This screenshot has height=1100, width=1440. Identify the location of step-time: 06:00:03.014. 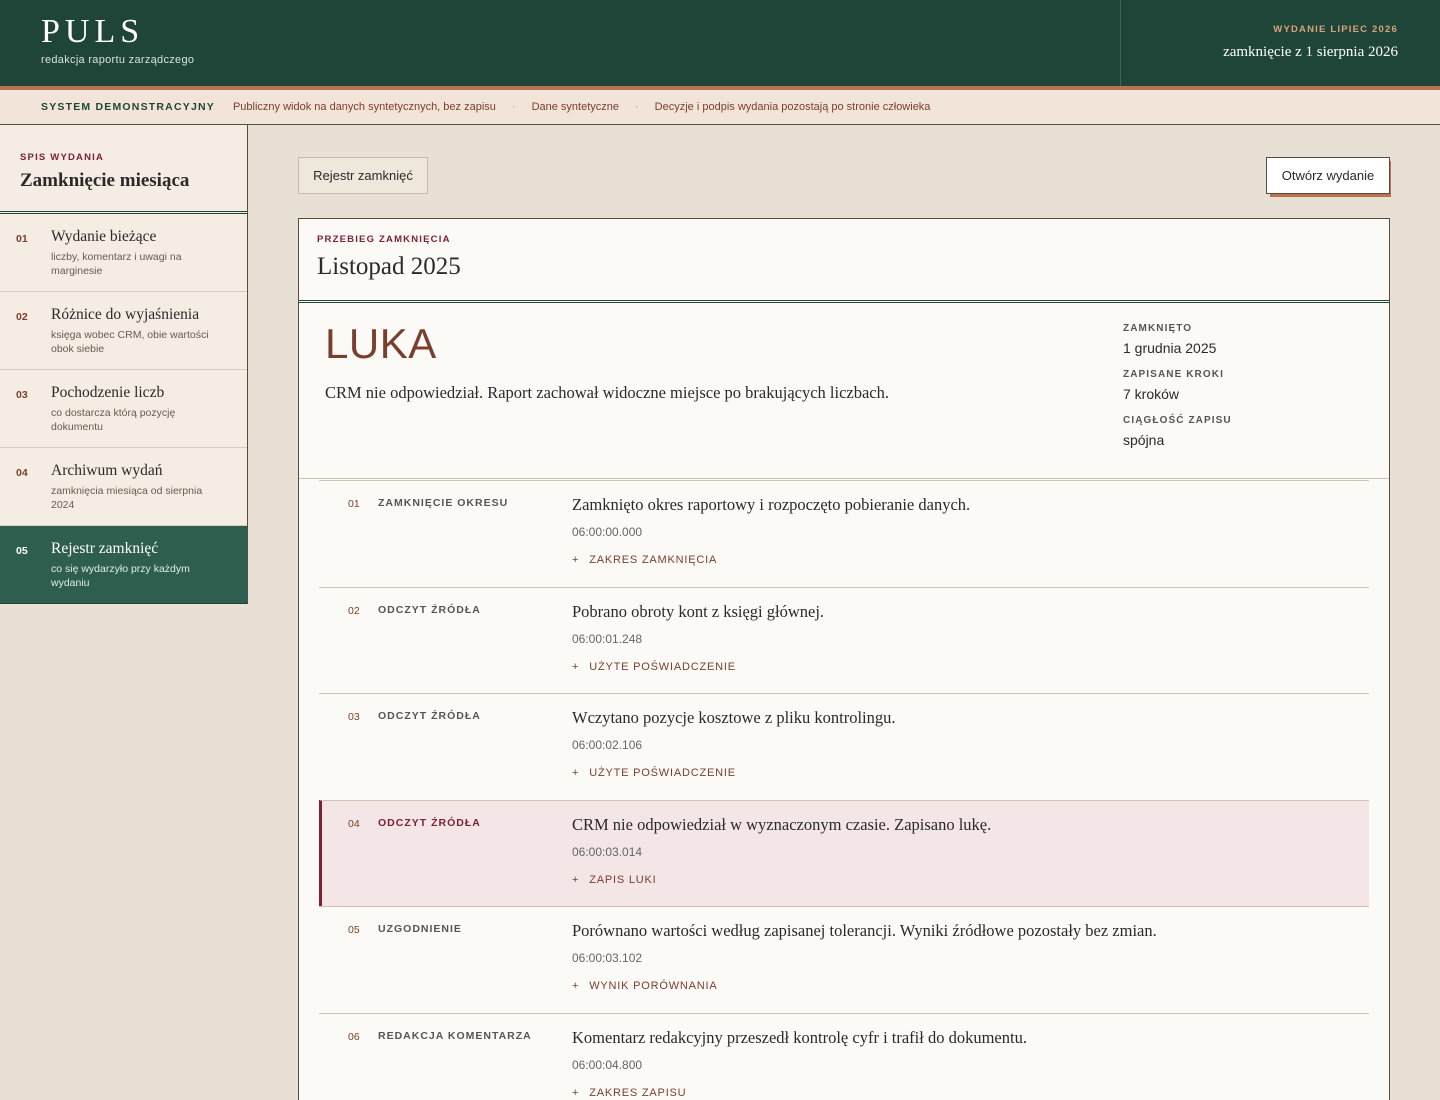
(607, 851).